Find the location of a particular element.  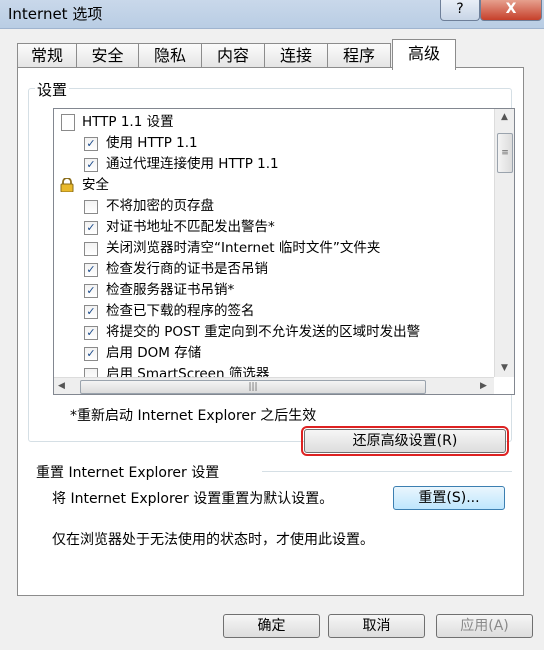

list-item: 关闭浏览器时清空“Internet 临时文件”文件夹 is located at coordinates (274, 248).